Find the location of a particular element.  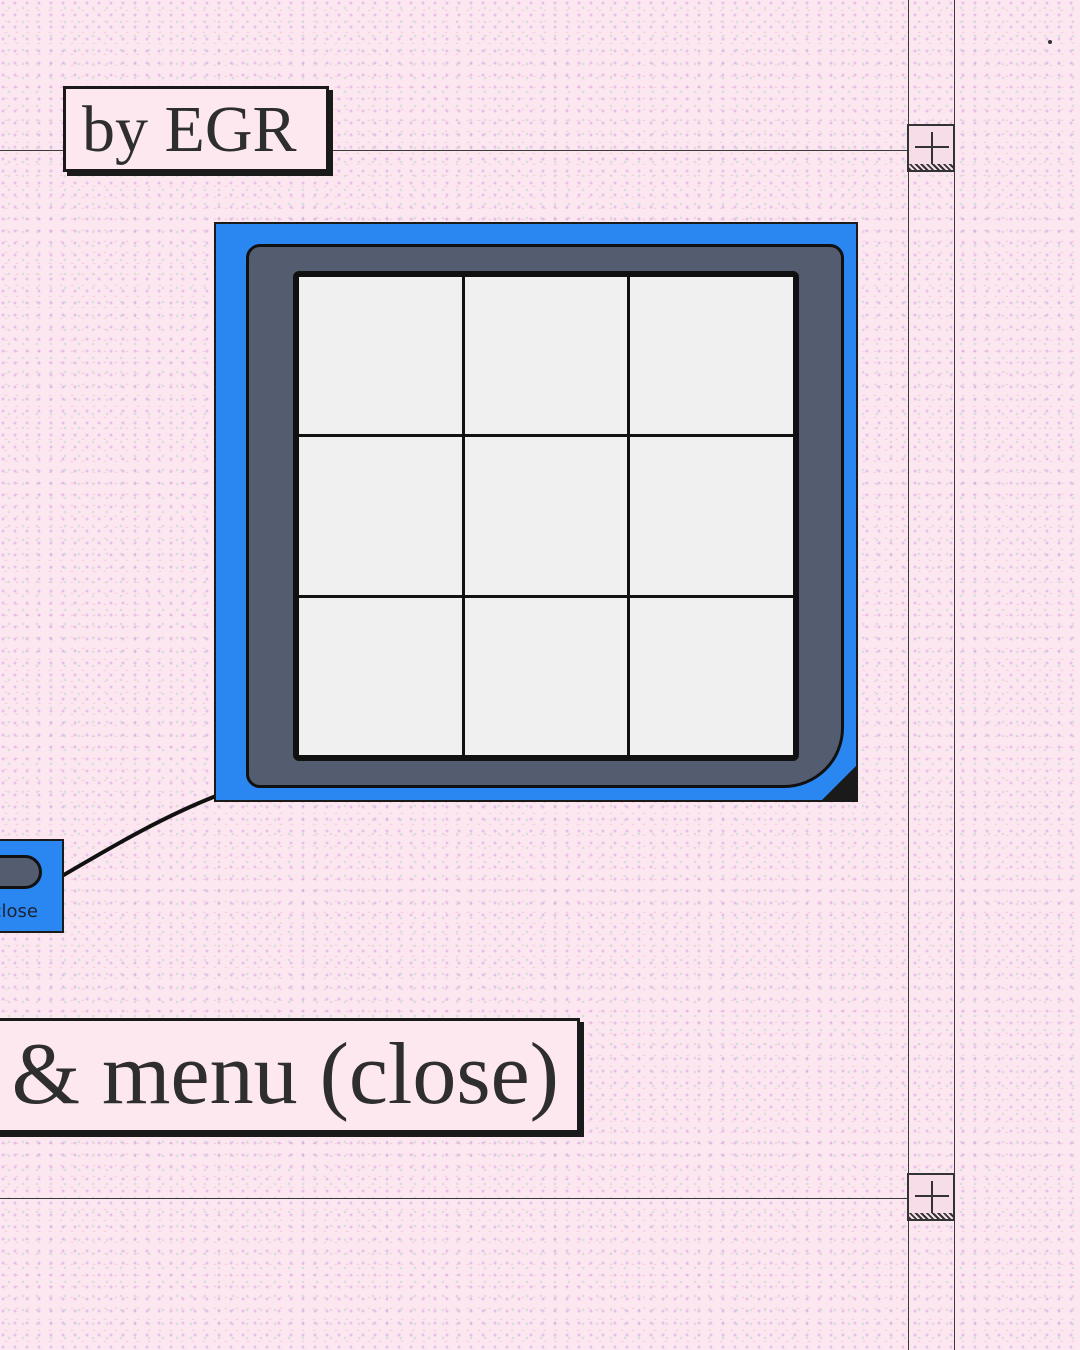

close-button-label: close is located at coordinates (19, 911).